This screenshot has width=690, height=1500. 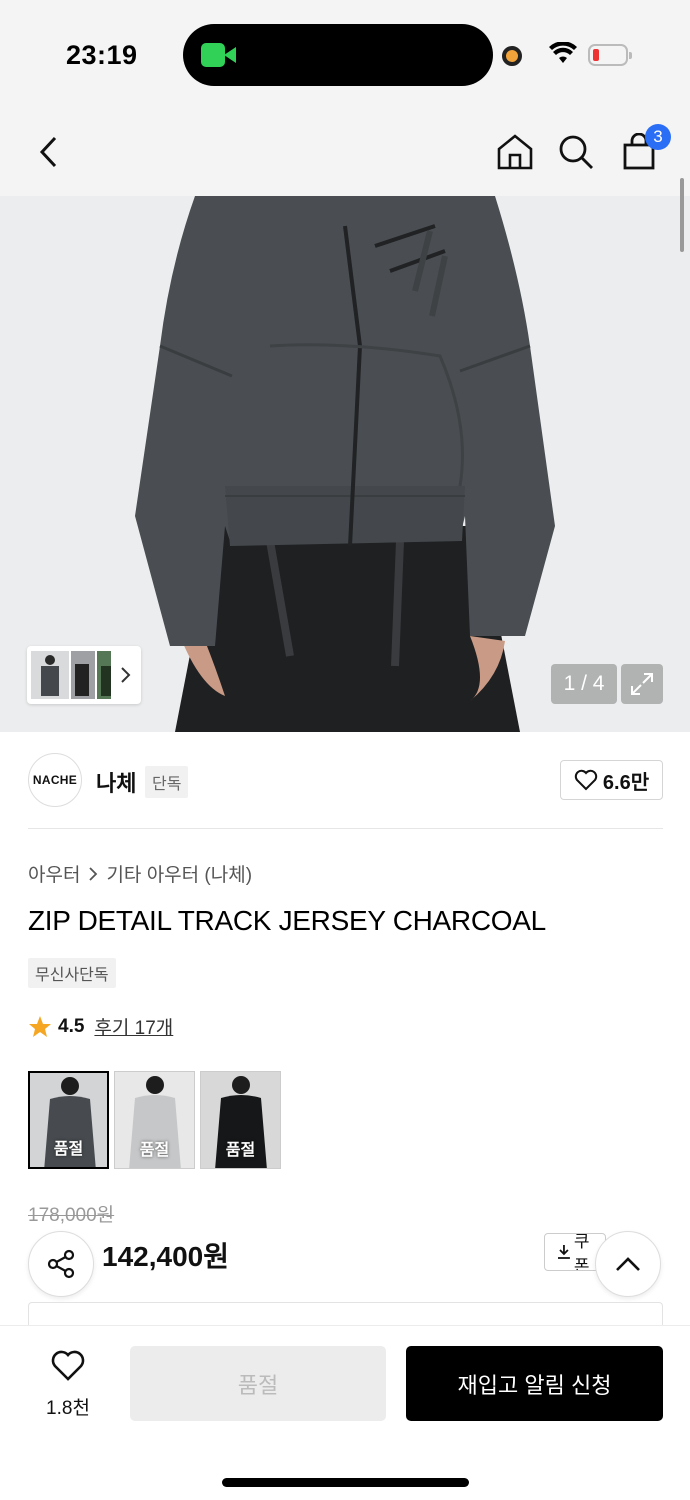 I want to click on expand-icon, so click(x=642, y=684).